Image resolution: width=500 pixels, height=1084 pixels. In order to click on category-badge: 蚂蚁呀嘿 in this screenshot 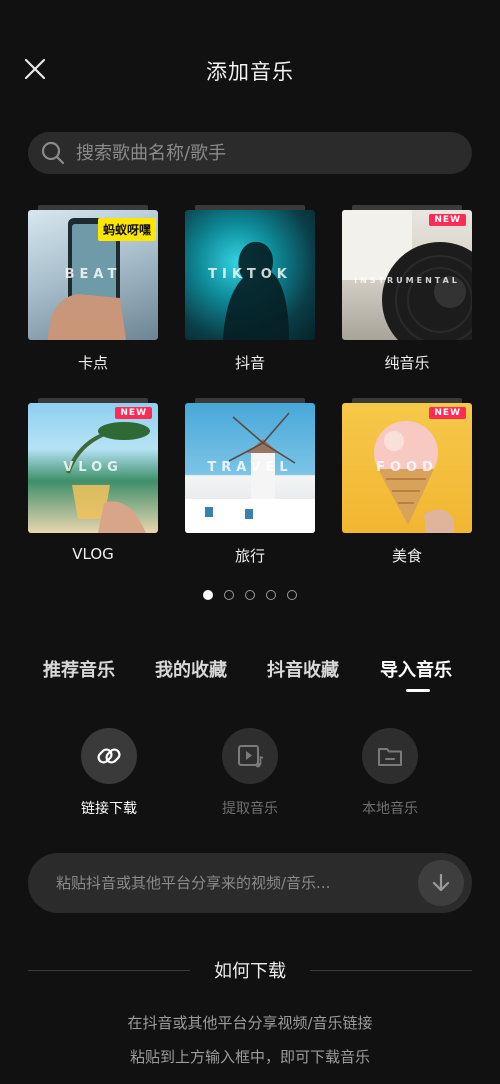, I will do `click(126, 229)`.